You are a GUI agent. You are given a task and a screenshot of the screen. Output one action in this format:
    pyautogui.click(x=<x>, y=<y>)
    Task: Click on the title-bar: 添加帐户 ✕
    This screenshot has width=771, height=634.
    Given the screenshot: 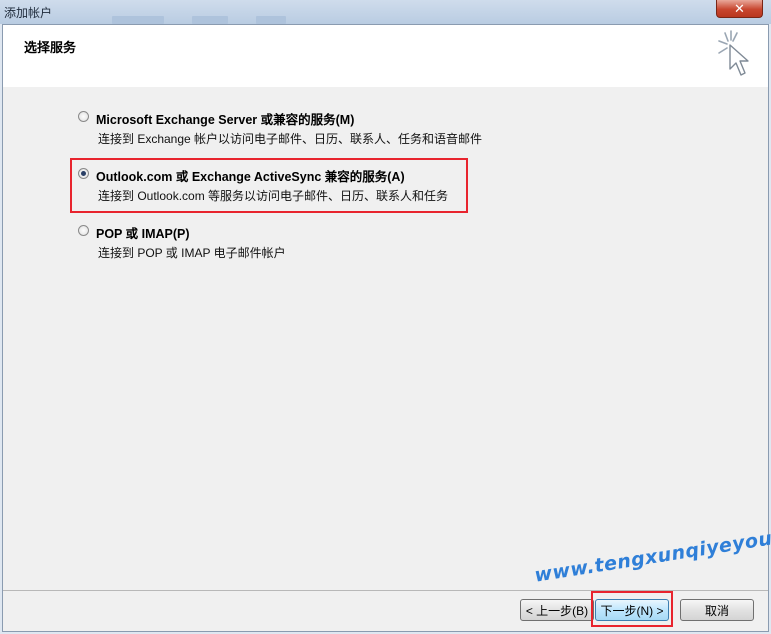 What is the action you would take?
    pyautogui.click(x=385, y=12)
    